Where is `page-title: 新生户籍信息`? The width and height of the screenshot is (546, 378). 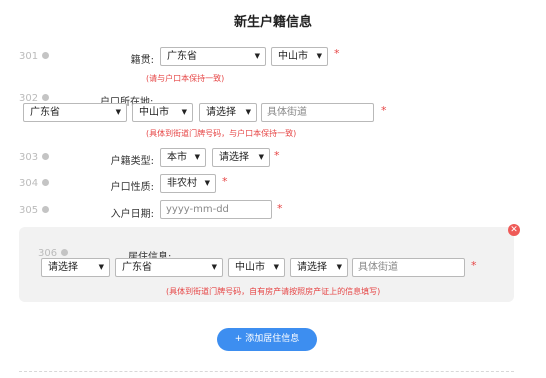
page-title: 新生户籍信息 is located at coordinates (272, 22).